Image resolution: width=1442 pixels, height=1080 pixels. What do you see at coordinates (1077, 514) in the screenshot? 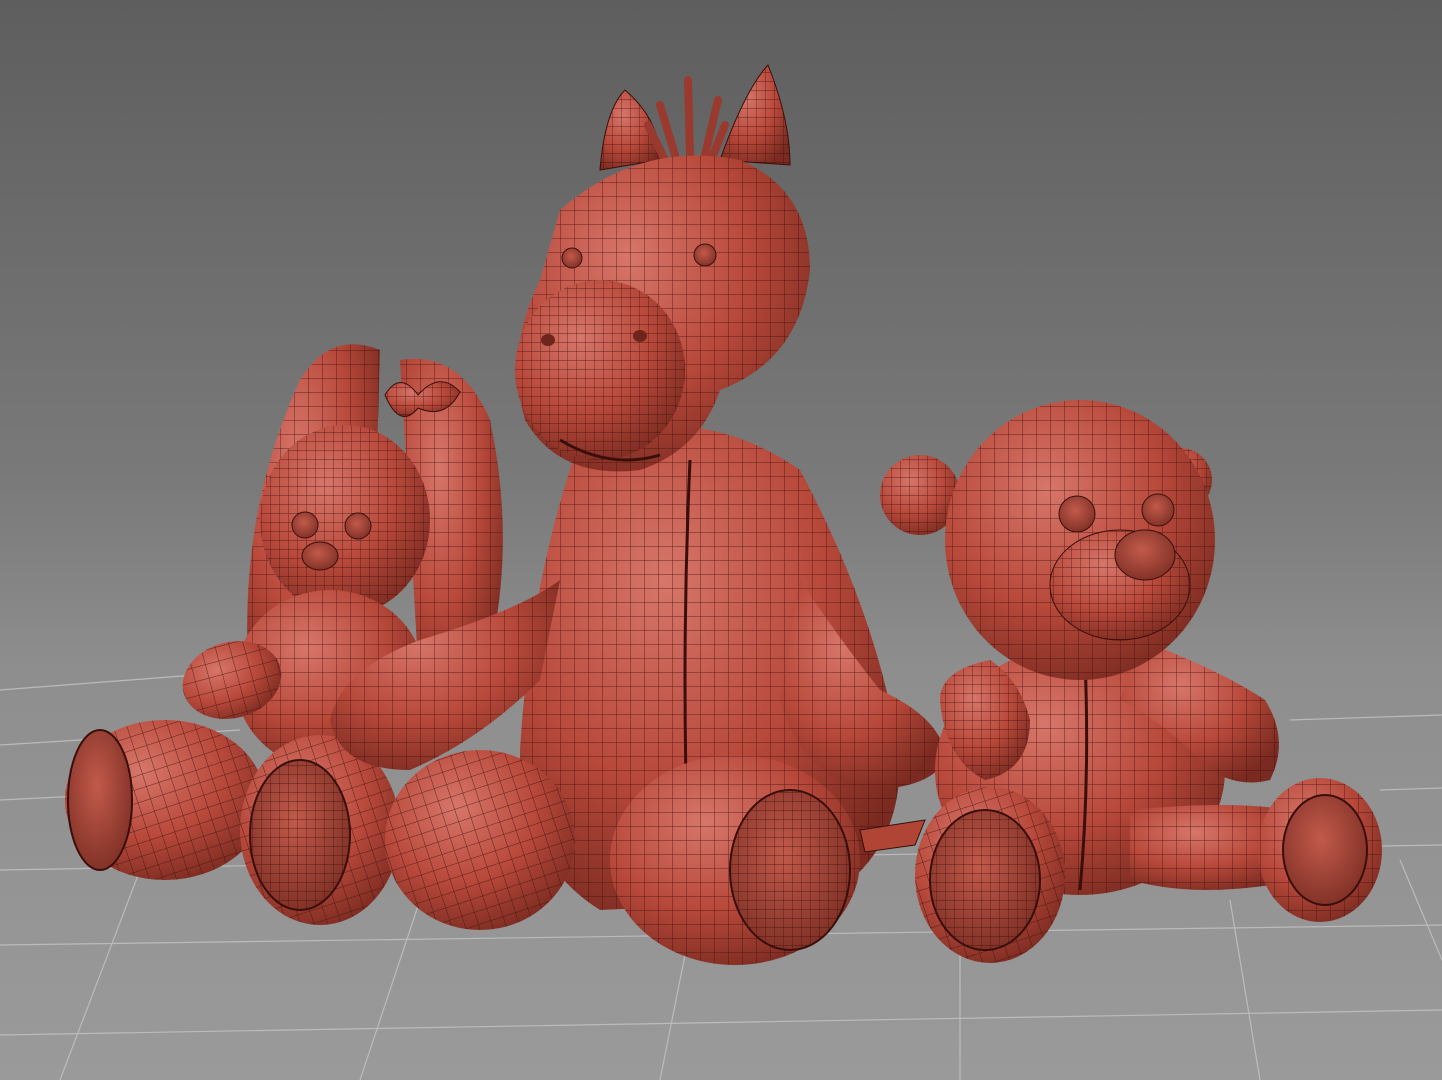
I see `bear-eye-left` at bounding box center [1077, 514].